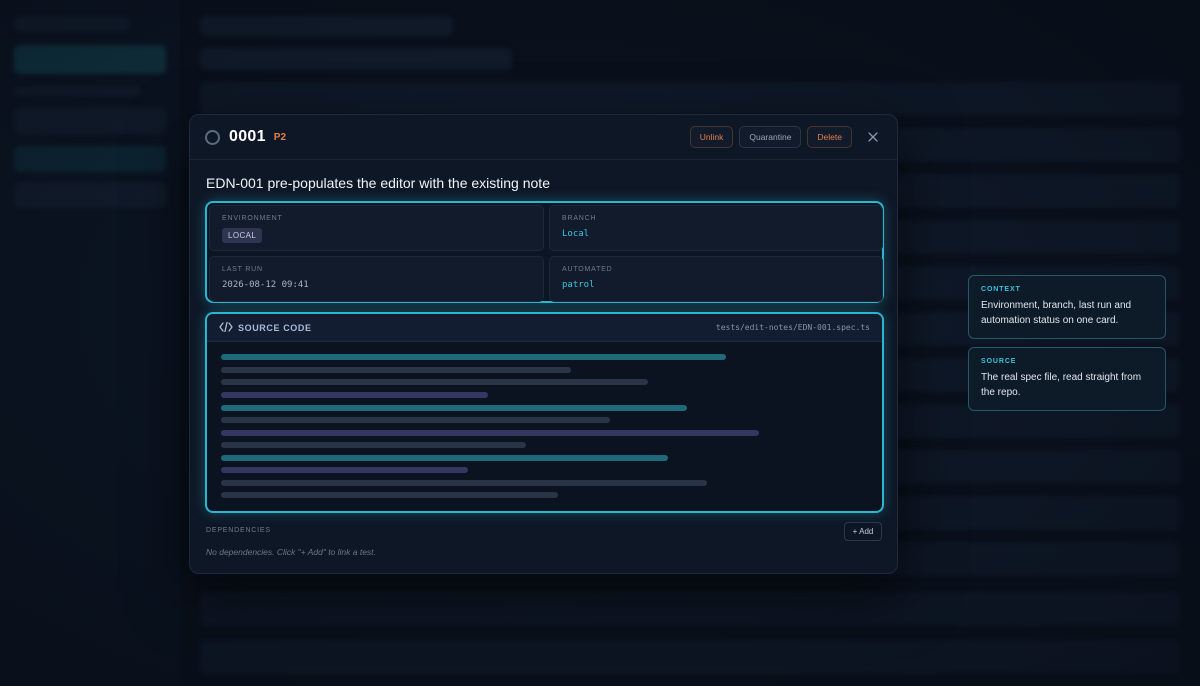  What do you see at coordinates (587, 269) in the screenshot?
I see `automated-label: AUTOMATED` at bounding box center [587, 269].